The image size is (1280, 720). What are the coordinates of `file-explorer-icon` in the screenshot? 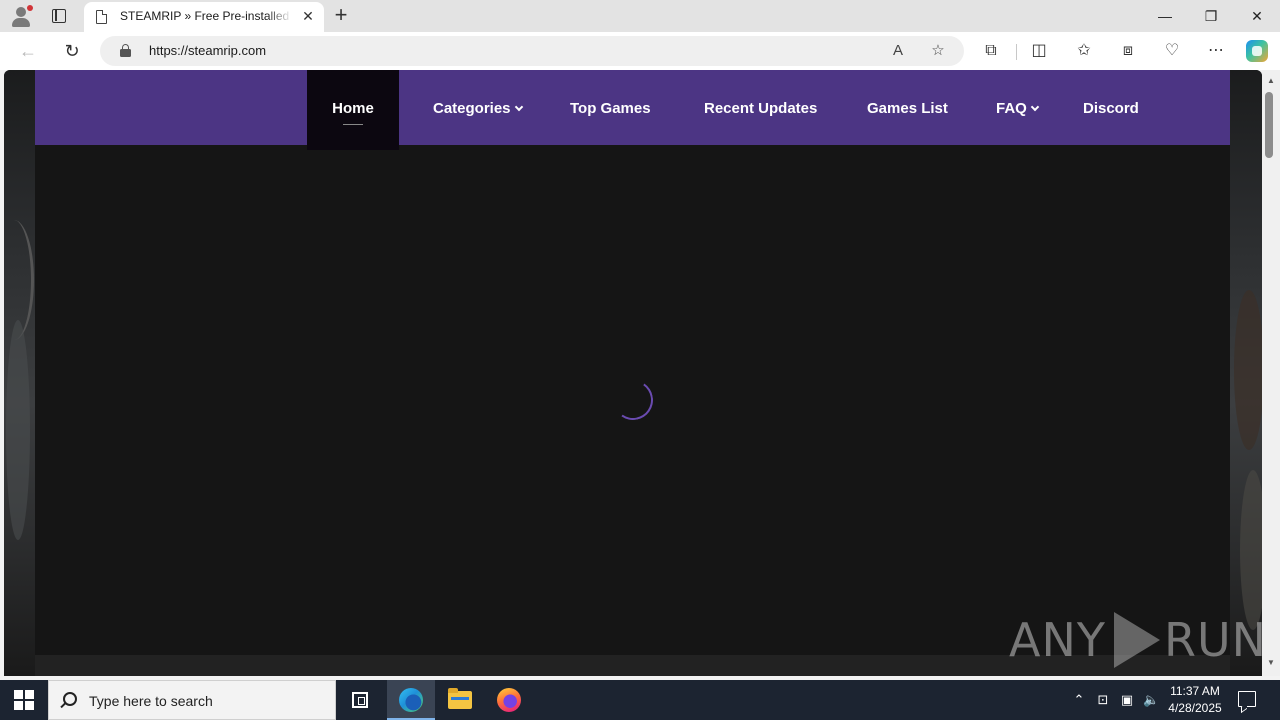 It's located at (460, 698).